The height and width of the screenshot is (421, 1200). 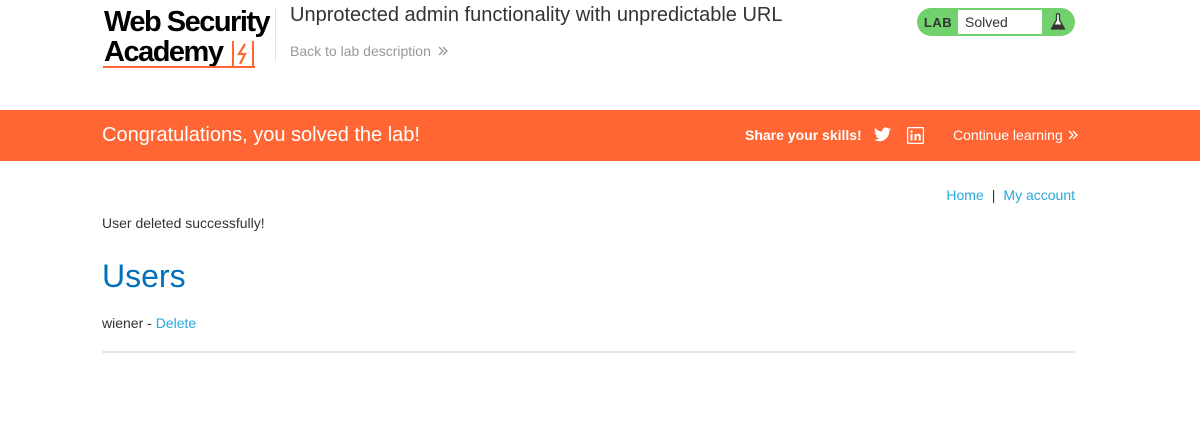 What do you see at coordinates (882, 134) in the screenshot?
I see `twitter-icon` at bounding box center [882, 134].